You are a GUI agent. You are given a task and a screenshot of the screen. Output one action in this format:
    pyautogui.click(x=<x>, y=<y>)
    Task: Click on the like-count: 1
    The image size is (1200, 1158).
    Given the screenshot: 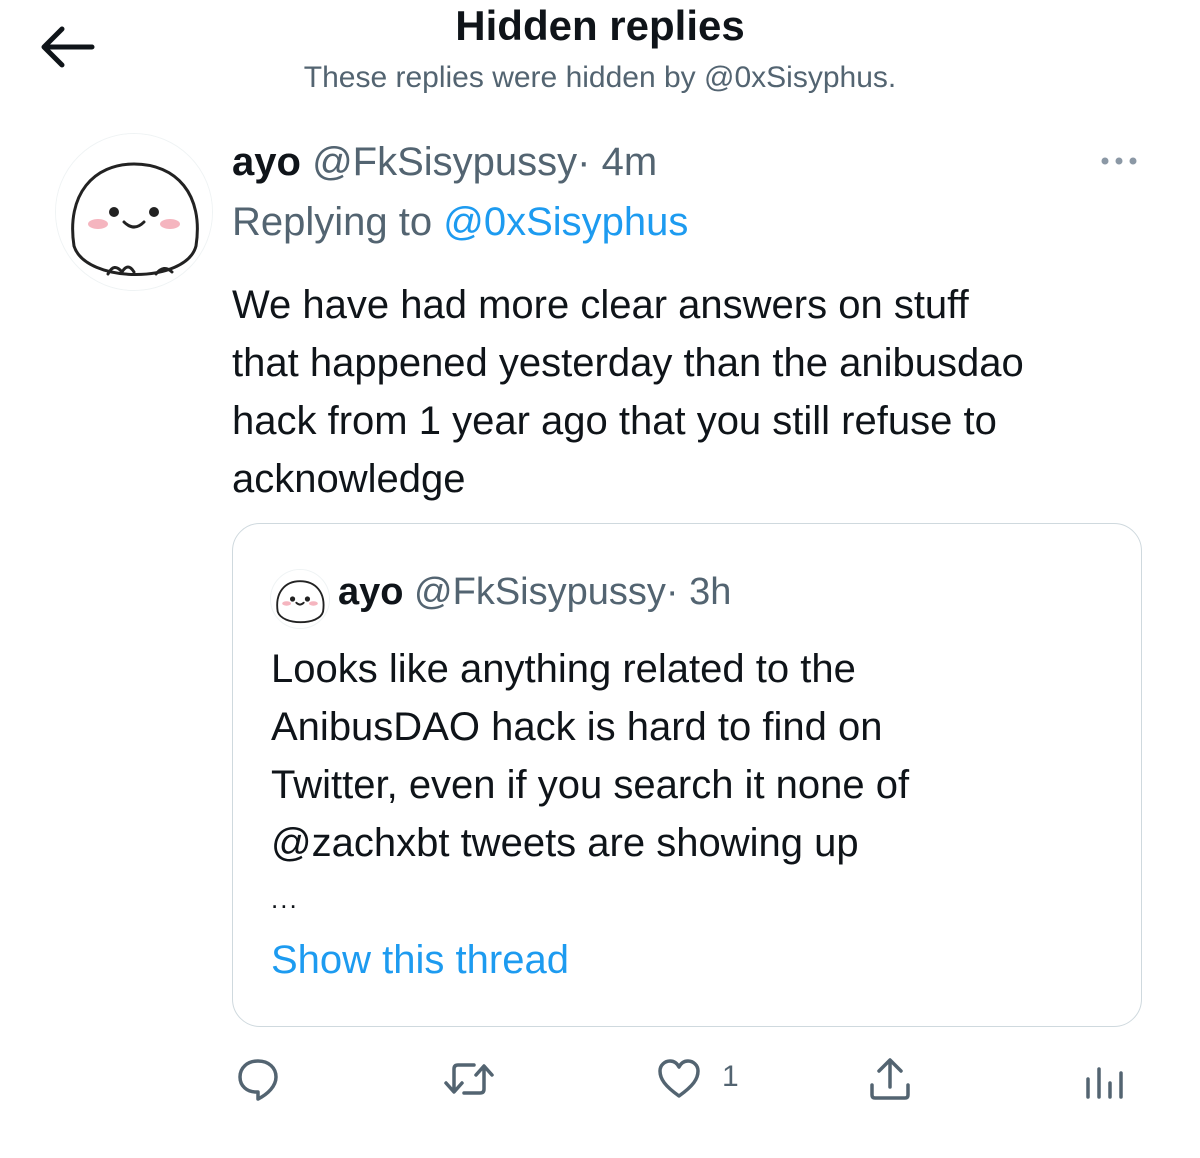 What is the action you would take?
    pyautogui.click(x=730, y=1076)
    